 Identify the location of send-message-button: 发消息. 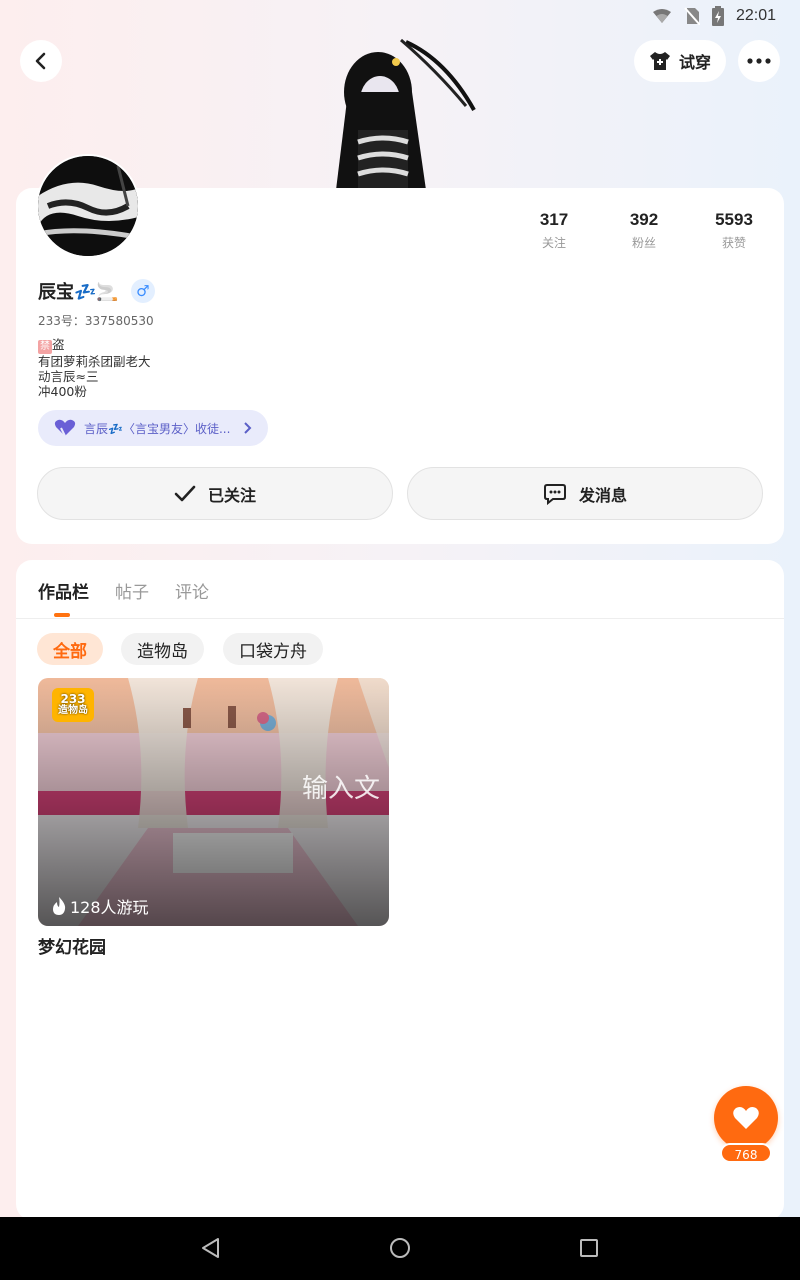
(585, 493).